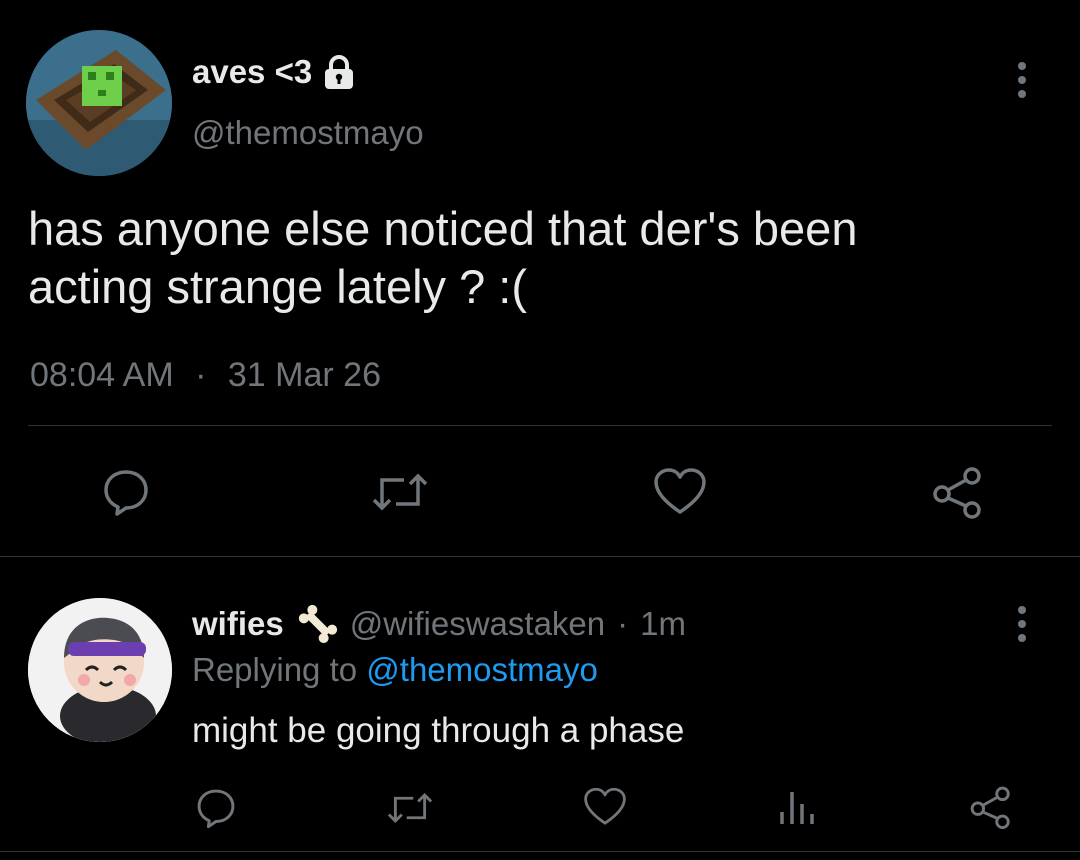  What do you see at coordinates (304, 375) in the screenshot?
I see `date: 31 Mar 26` at bounding box center [304, 375].